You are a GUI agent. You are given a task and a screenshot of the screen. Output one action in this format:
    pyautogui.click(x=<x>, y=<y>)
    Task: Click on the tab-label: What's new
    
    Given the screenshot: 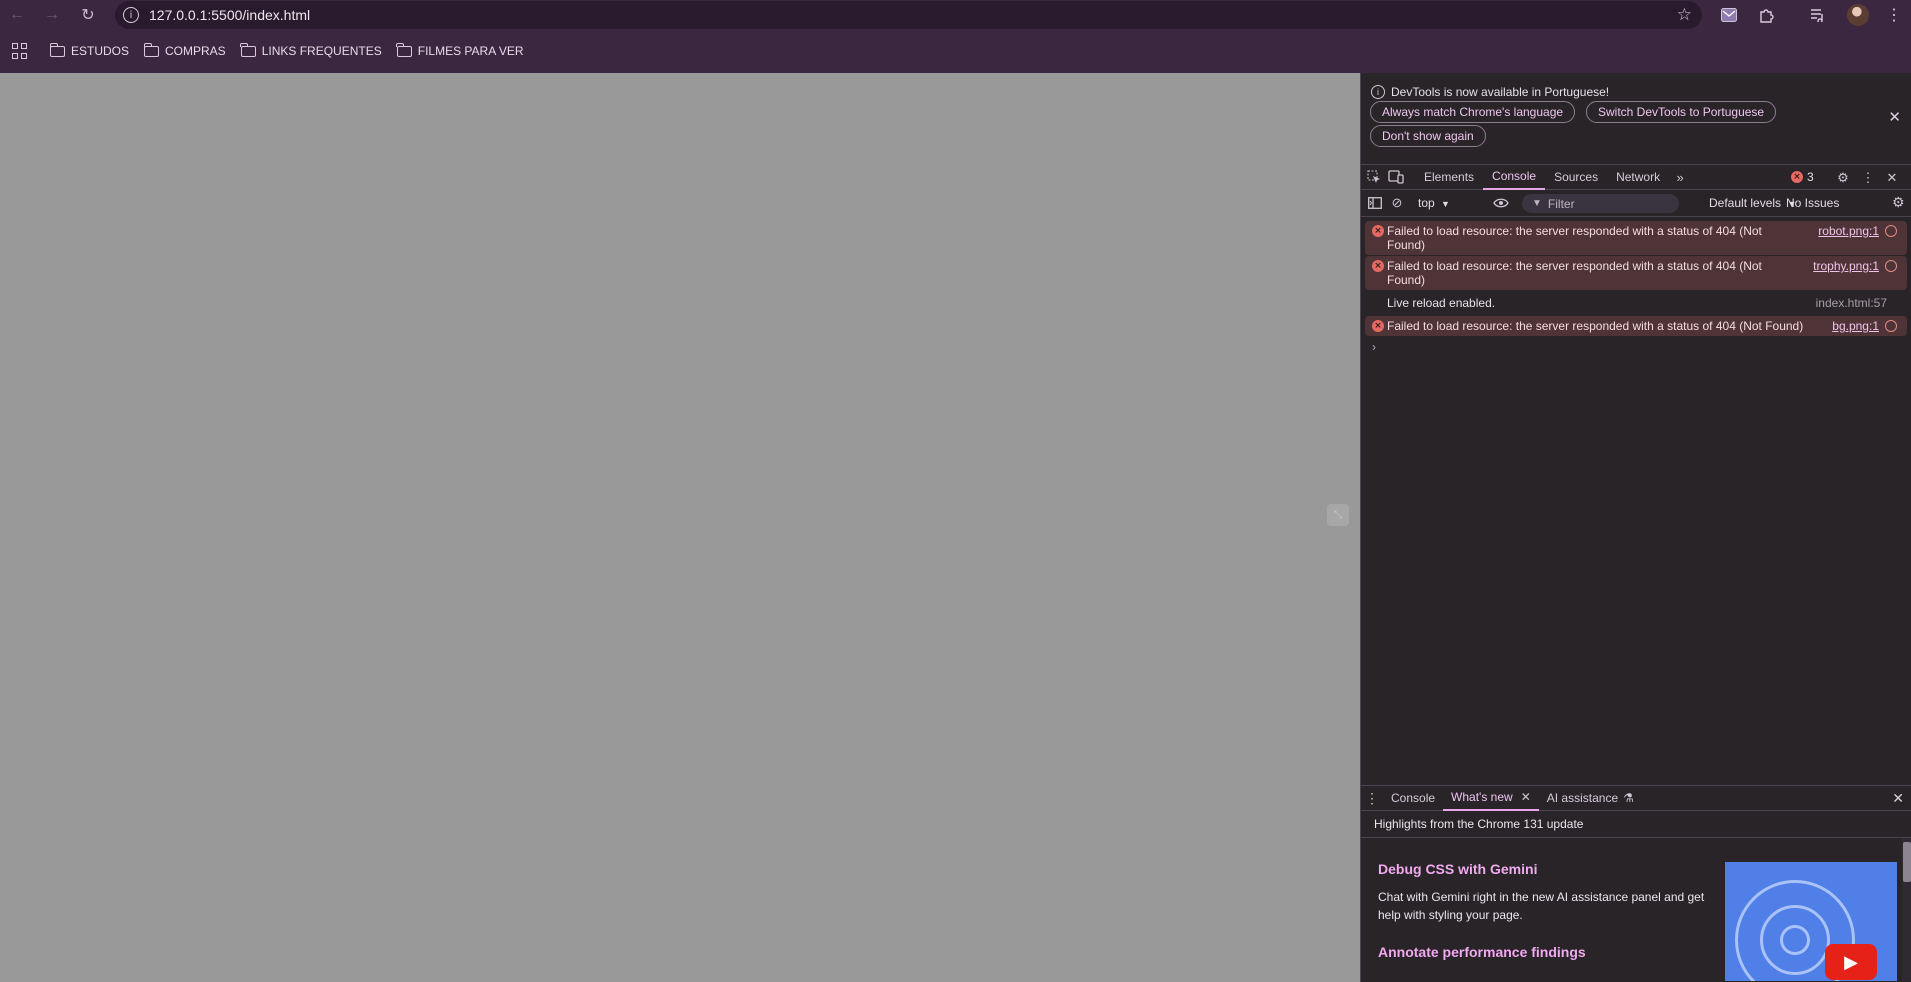 What is the action you would take?
    pyautogui.click(x=1482, y=797)
    